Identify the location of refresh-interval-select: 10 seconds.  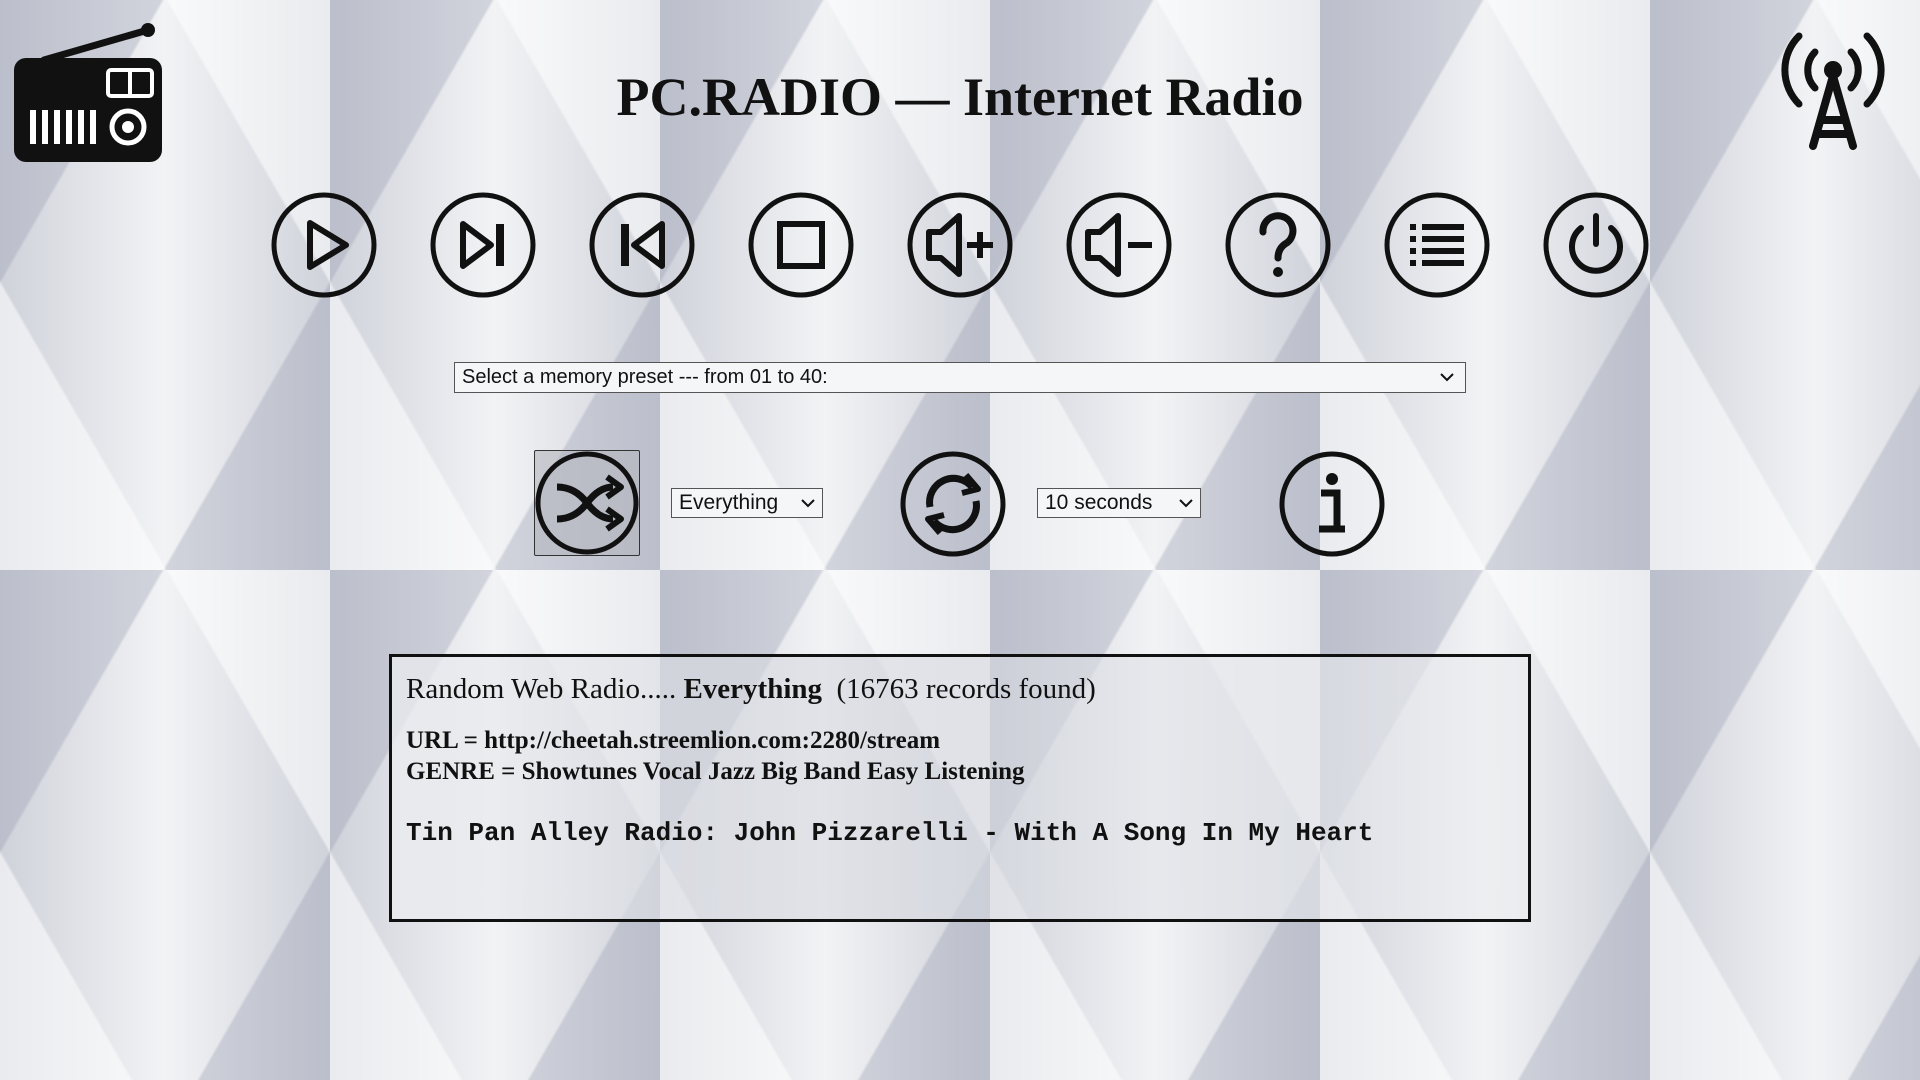
(1119, 503).